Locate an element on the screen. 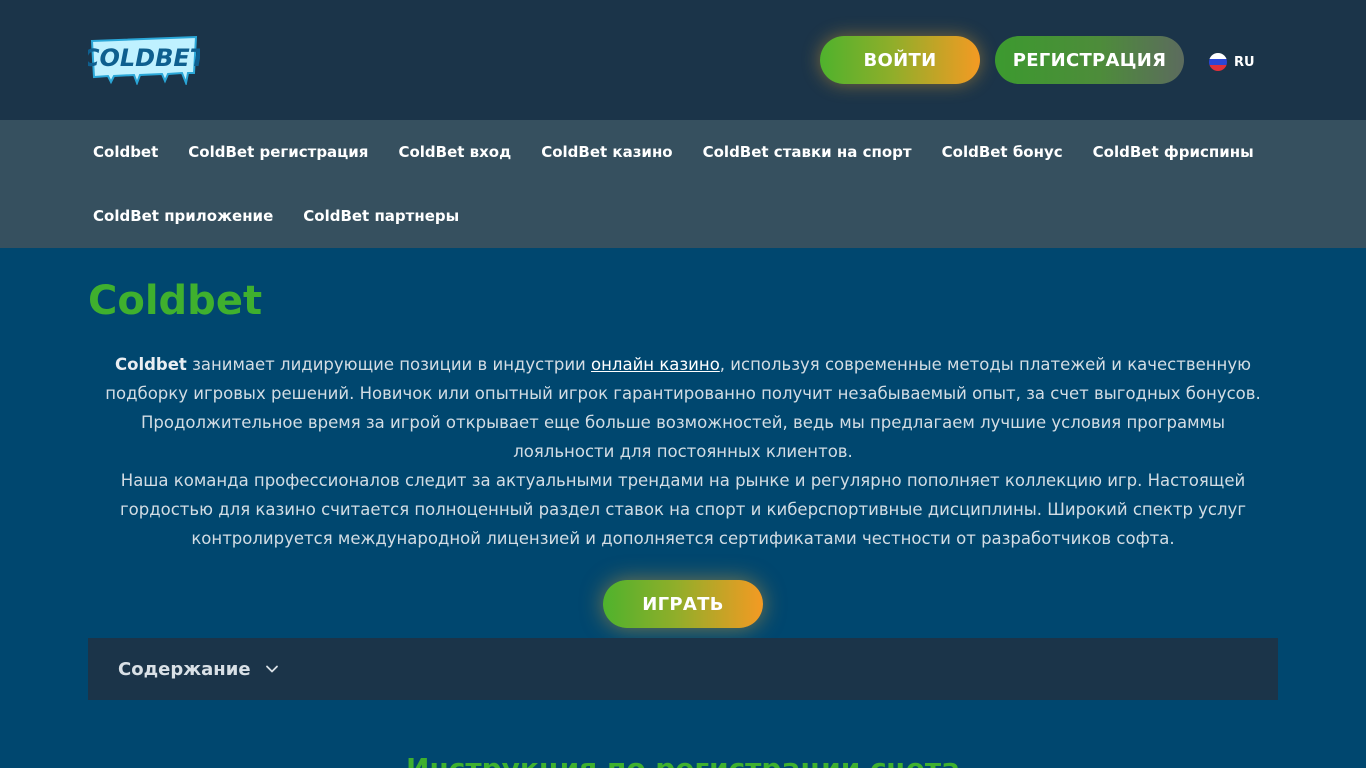  nav-item-sports-betting: ColdBet ставки на спорт is located at coordinates (807, 152).